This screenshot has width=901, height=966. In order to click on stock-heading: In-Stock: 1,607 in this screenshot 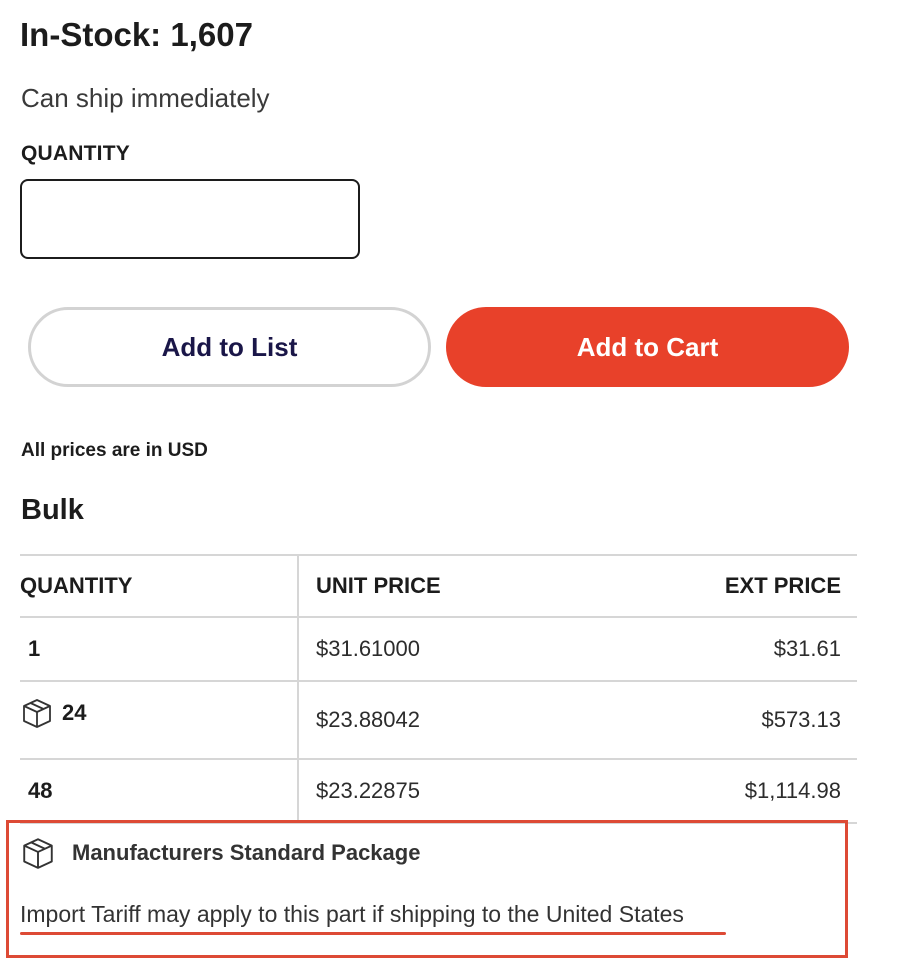, I will do `click(136, 34)`.